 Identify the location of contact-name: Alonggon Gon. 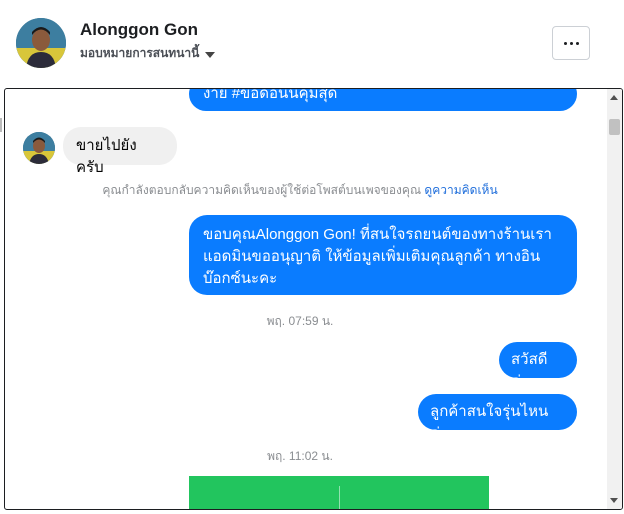
(139, 30).